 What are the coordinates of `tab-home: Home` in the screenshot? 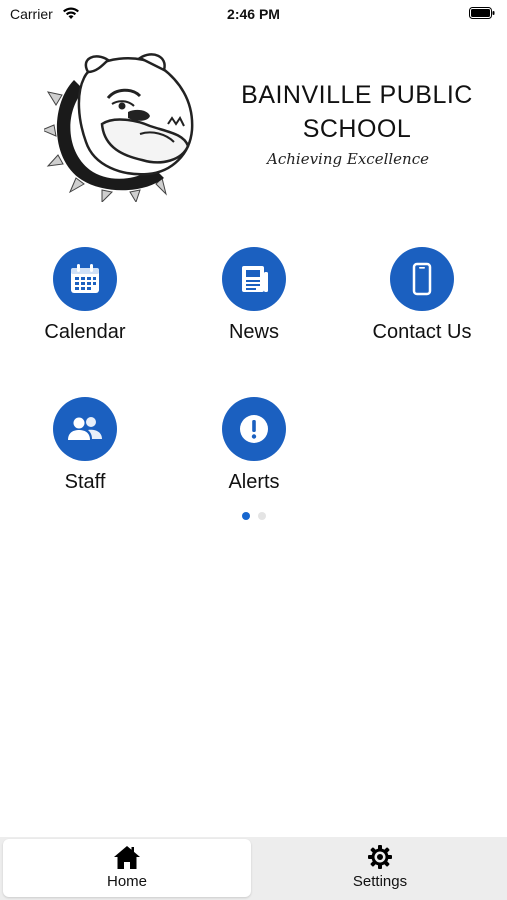 It's located at (127, 868).